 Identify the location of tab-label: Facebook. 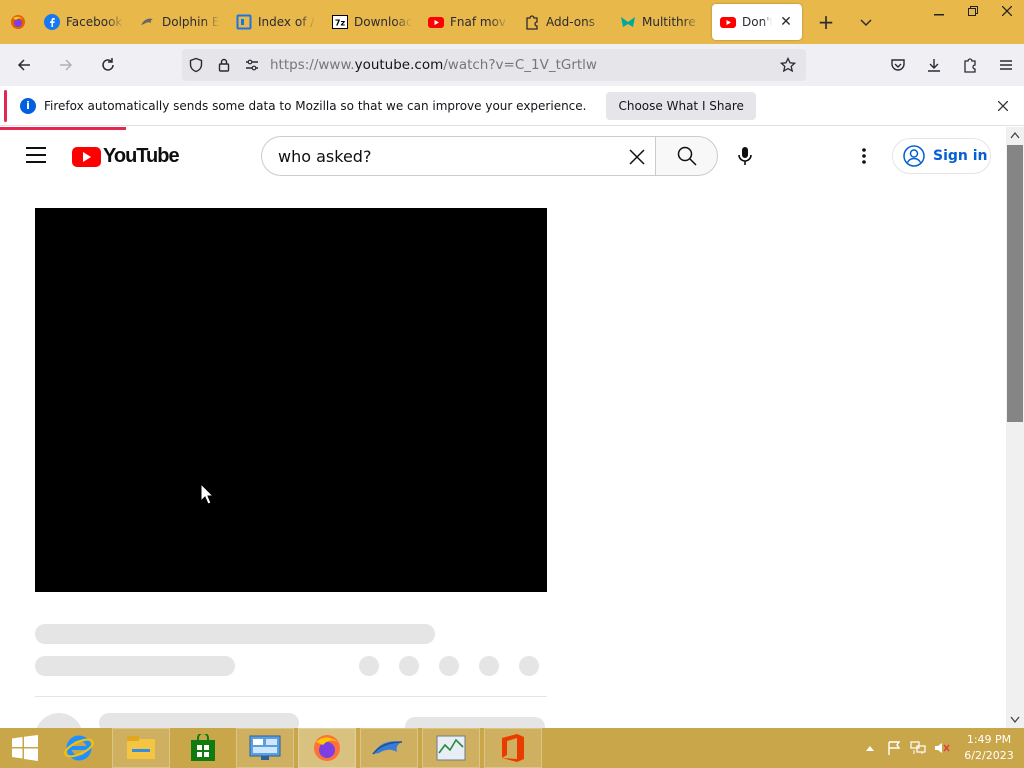
(94, 22).